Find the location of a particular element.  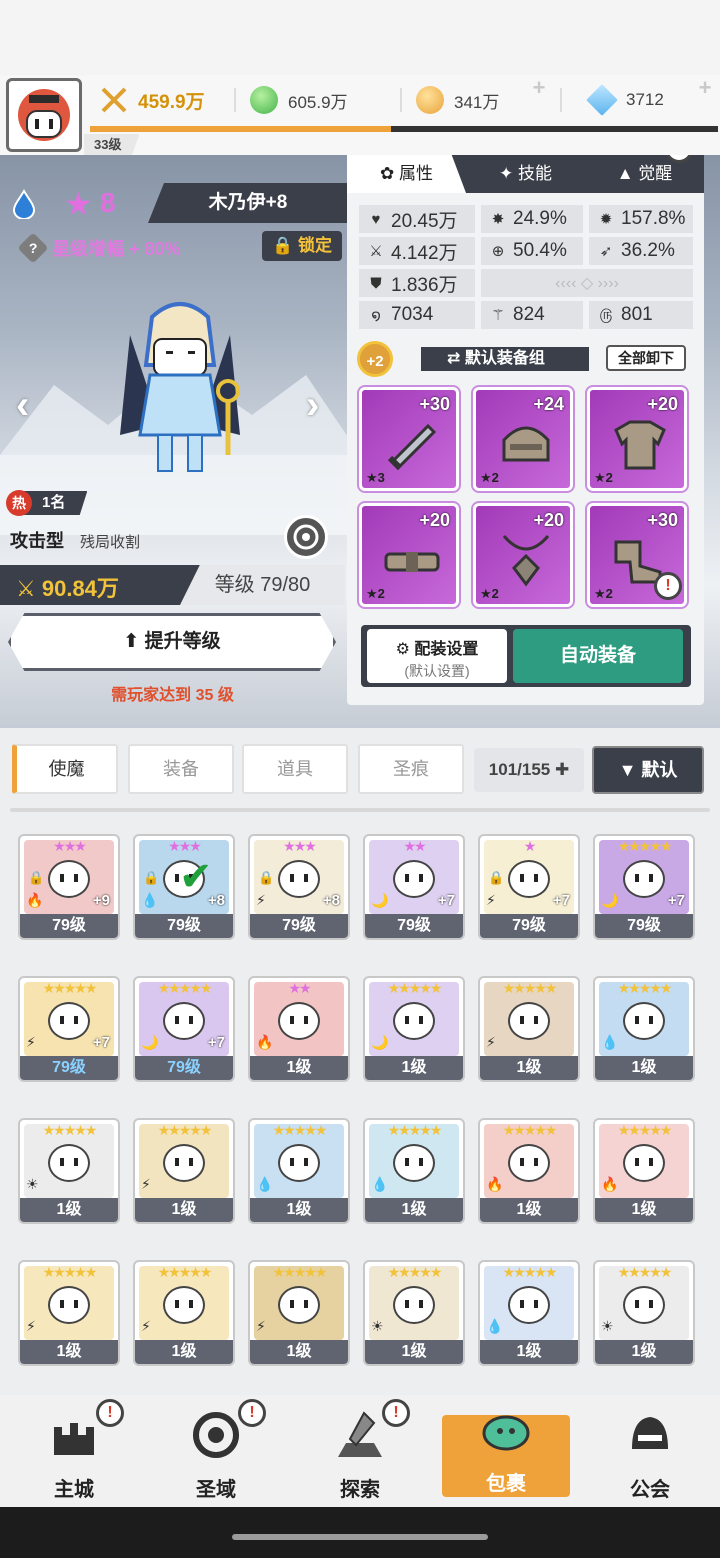

equipment-slot: +30 ★3 is located at coordinates (409, 439).